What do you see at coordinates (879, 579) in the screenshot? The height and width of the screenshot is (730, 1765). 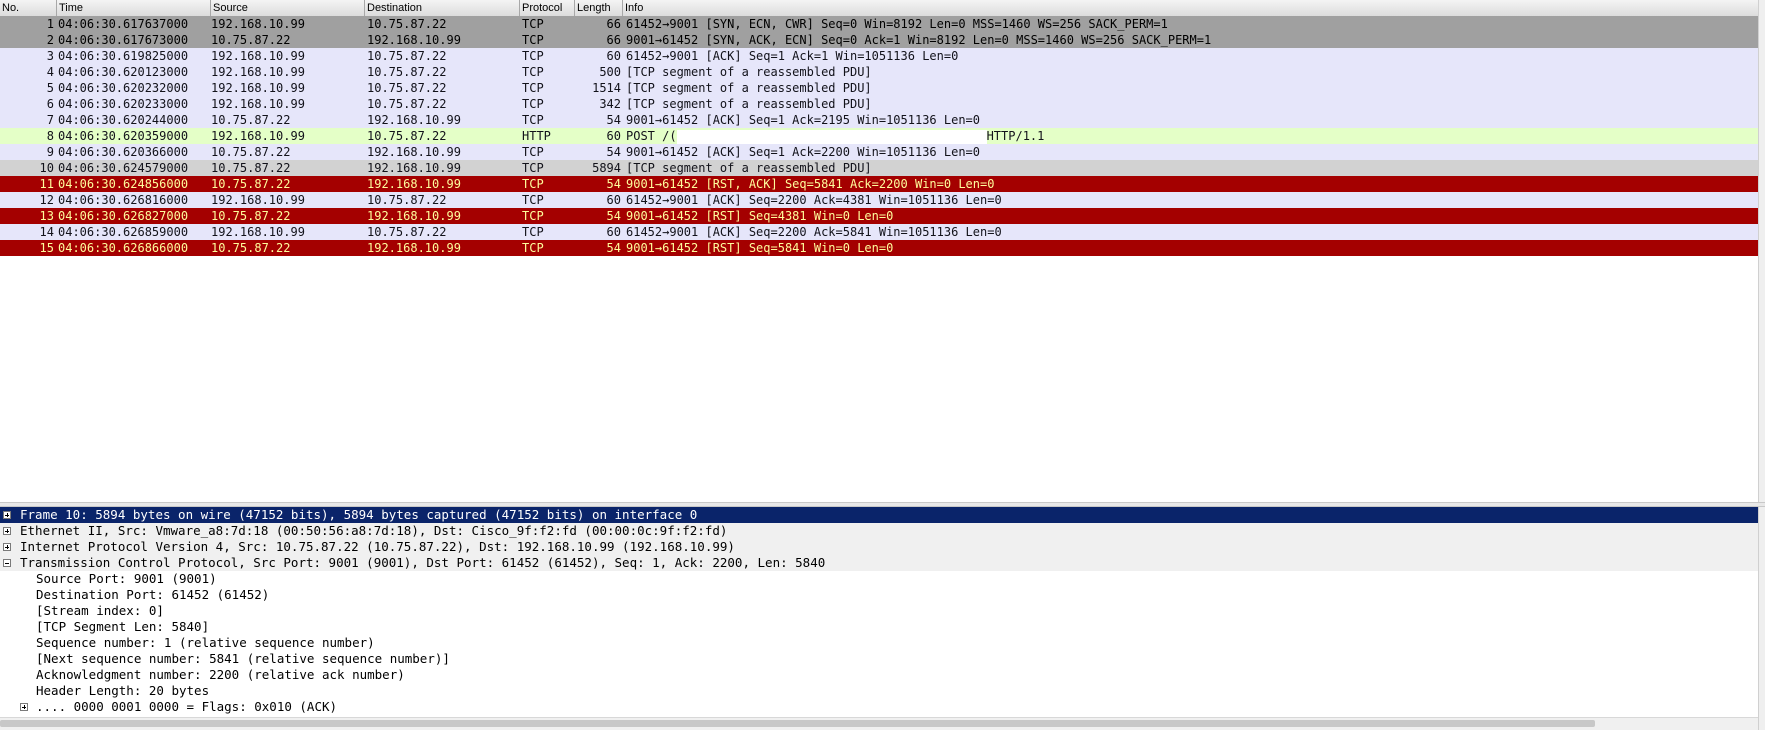 I see `tcp-field-item: Source Port: 9001 (9001)` at bounding box center [879, 579].